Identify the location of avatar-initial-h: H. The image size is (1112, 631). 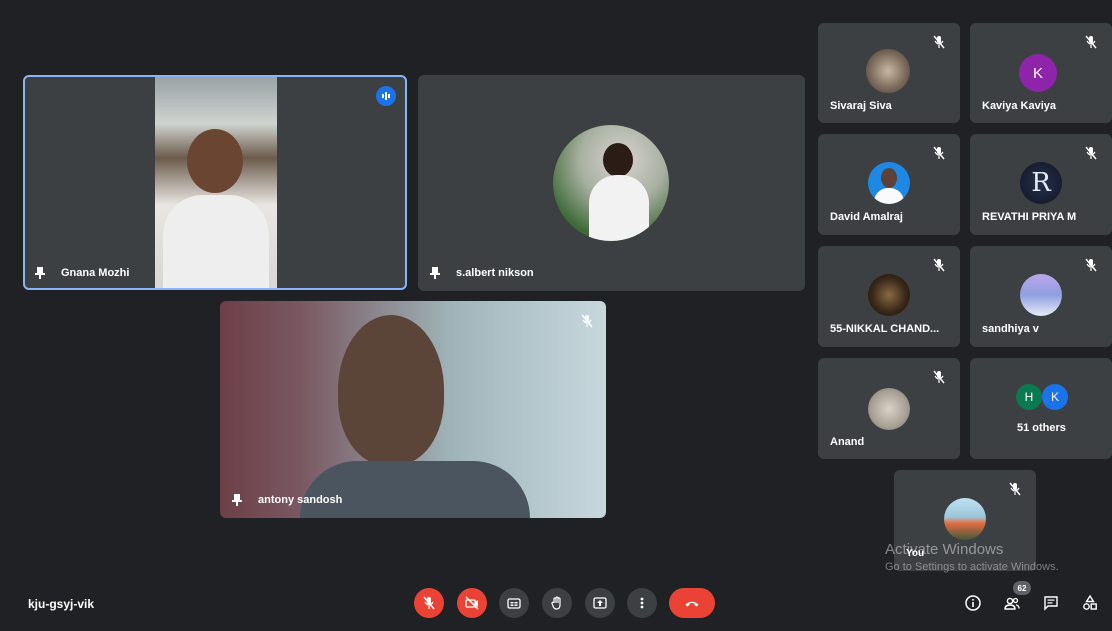
(1029, 397).